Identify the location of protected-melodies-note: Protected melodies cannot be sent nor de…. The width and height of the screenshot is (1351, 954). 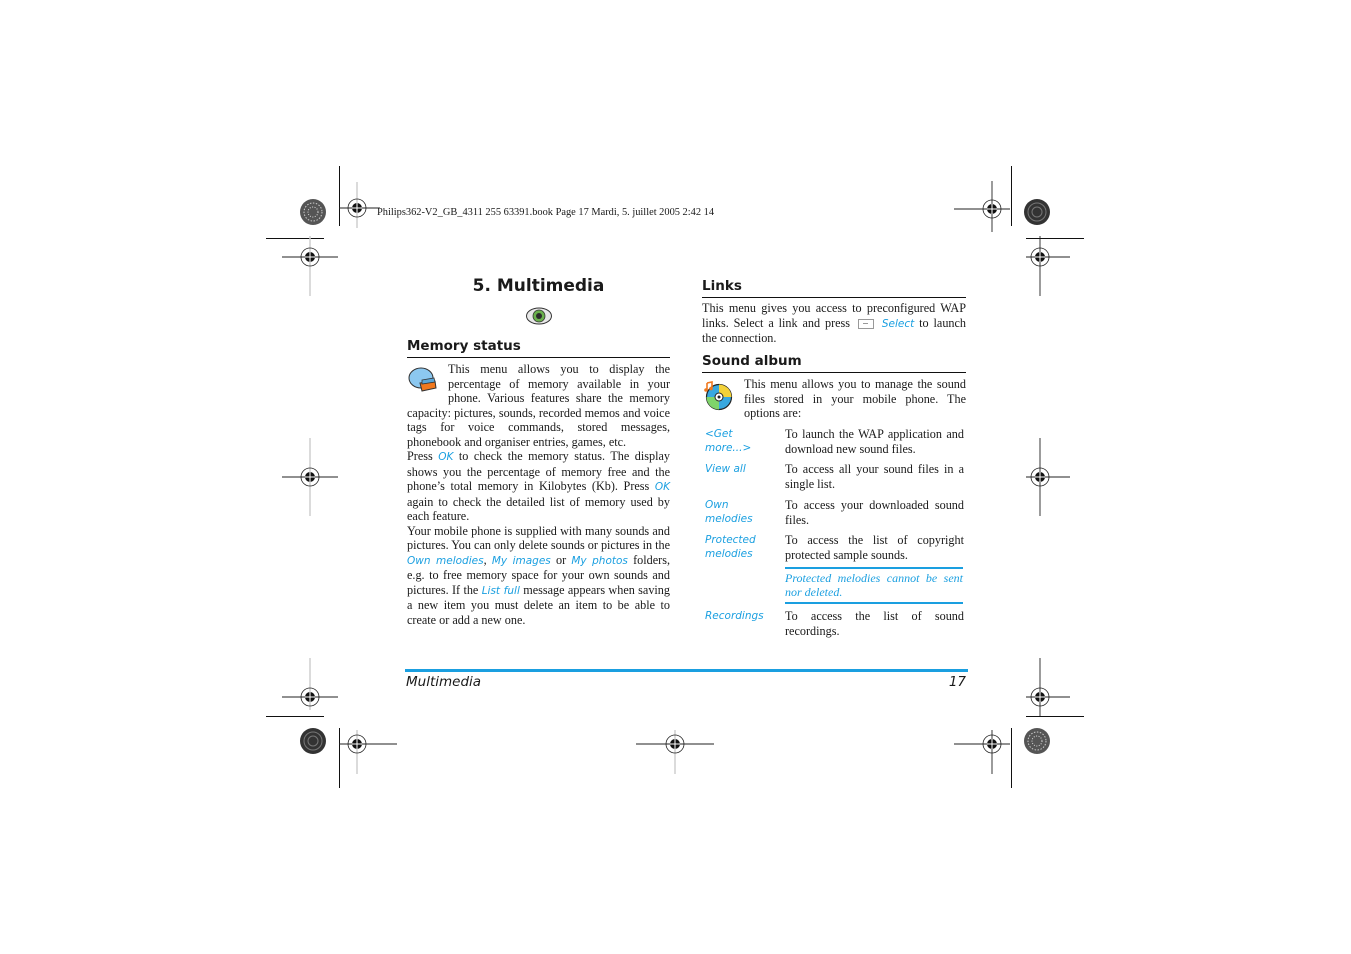
(874, 585).